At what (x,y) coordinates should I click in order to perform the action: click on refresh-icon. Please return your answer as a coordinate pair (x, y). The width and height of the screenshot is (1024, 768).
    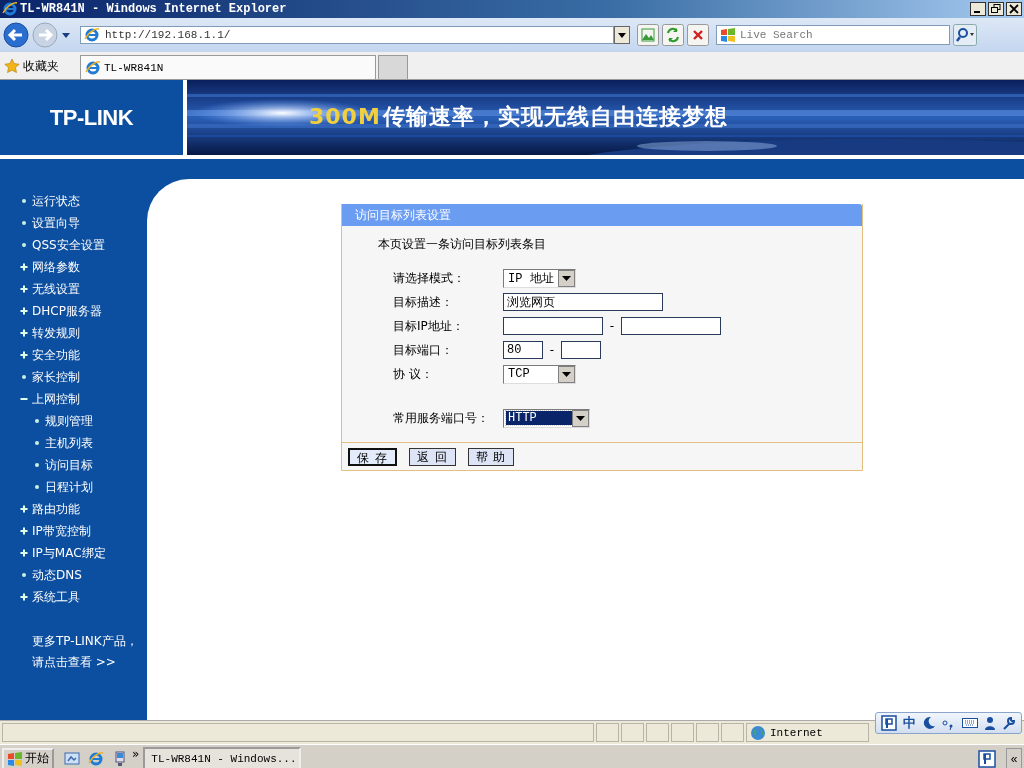
    Looking at the image, I should click on (673, 35).